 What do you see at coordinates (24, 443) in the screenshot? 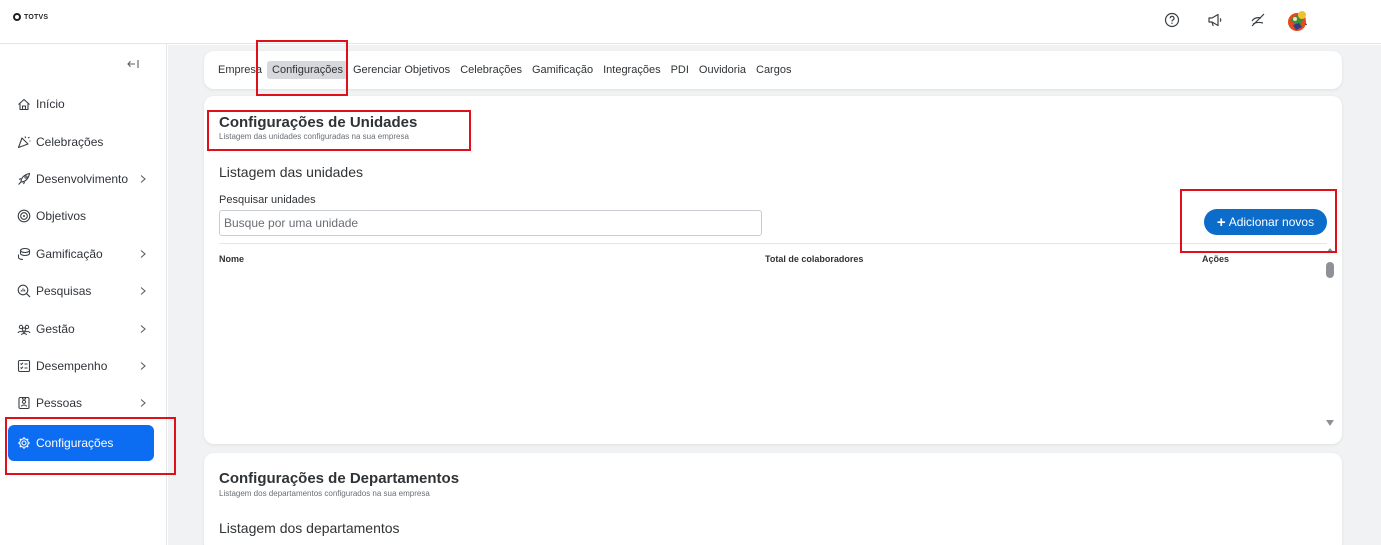
I see `gear-icon` at bounding box center [24, 443].